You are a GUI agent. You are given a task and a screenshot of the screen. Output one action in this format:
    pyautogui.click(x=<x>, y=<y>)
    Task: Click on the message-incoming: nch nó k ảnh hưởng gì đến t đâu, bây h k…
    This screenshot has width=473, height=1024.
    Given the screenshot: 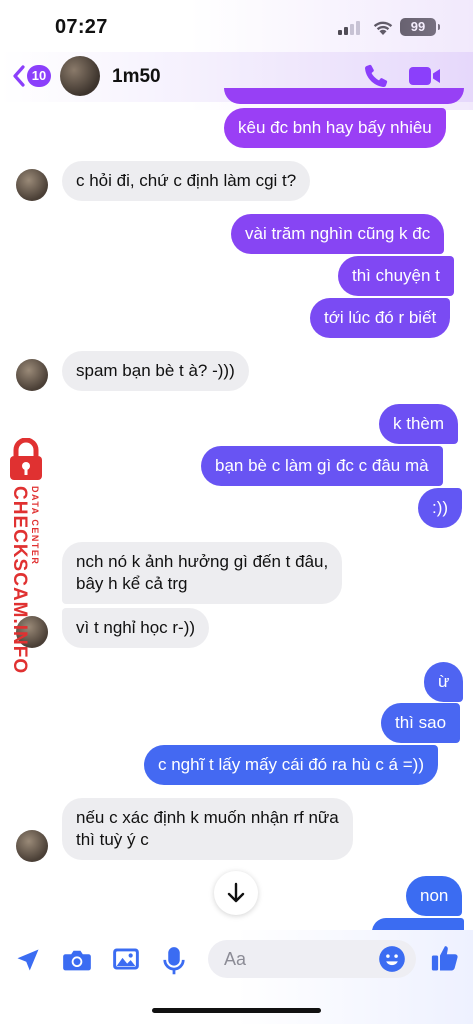 What is the action you would take?
    pyautogui.click(x=202, y=573)
    